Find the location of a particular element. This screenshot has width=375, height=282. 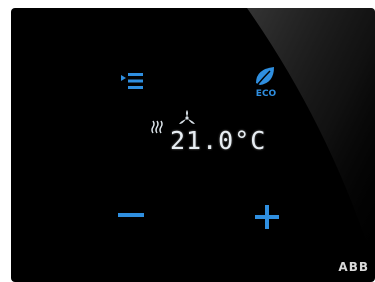

leaf-icon: ECO is located at coordinates (266, 83).